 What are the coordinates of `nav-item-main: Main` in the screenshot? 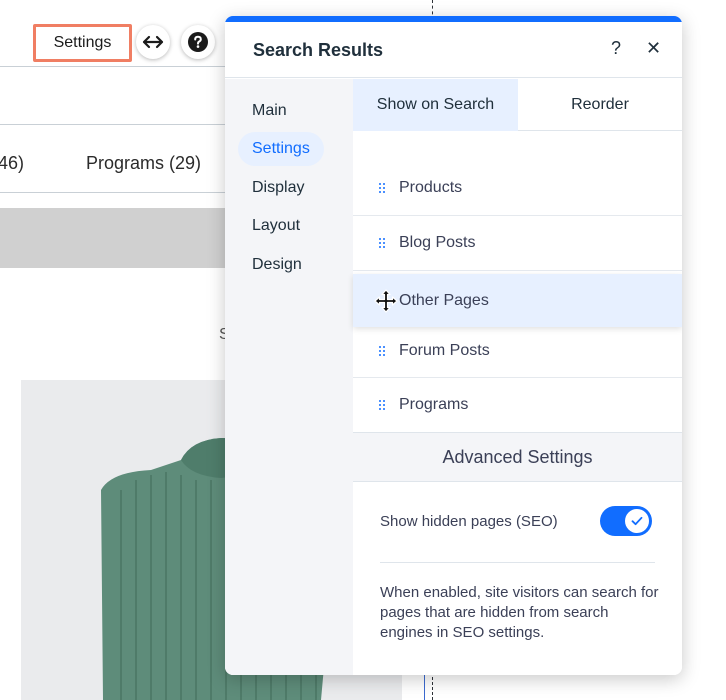 It's located at (269, 111).